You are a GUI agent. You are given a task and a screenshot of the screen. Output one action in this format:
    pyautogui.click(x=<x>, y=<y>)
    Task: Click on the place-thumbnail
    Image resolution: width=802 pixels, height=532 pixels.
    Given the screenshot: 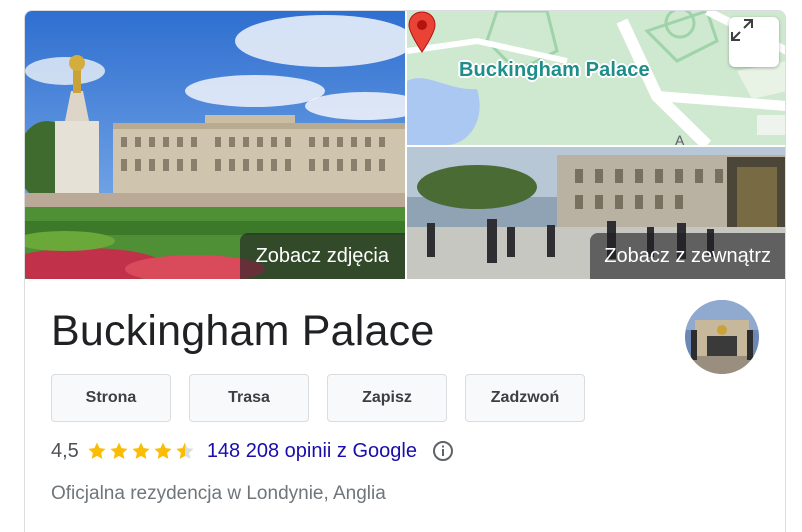 What is the action you would take?
    pyautogui.click(x=722, y=337)
    